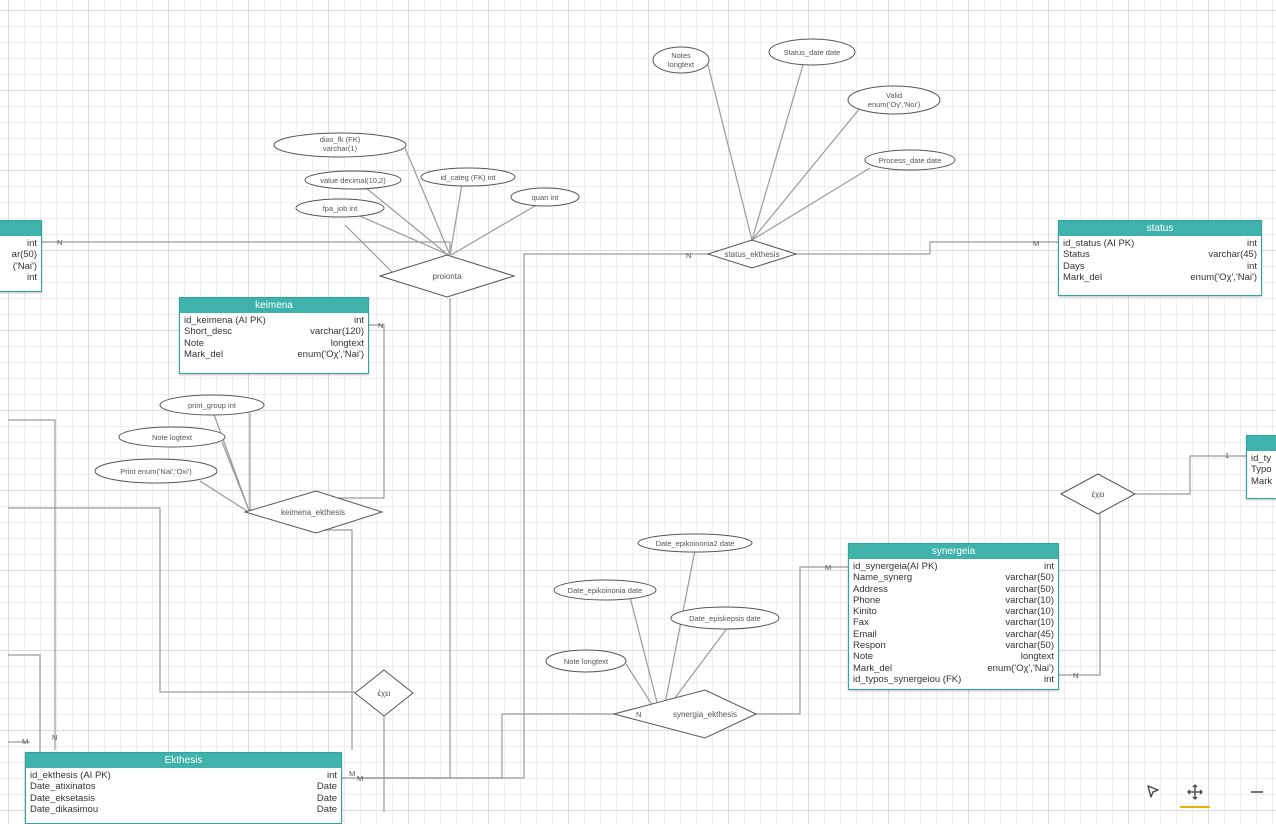  What do you see at coordinates (953, 551) in the screenshot?
I see `entity-title: synergeia` at bounding box center [953, 551].